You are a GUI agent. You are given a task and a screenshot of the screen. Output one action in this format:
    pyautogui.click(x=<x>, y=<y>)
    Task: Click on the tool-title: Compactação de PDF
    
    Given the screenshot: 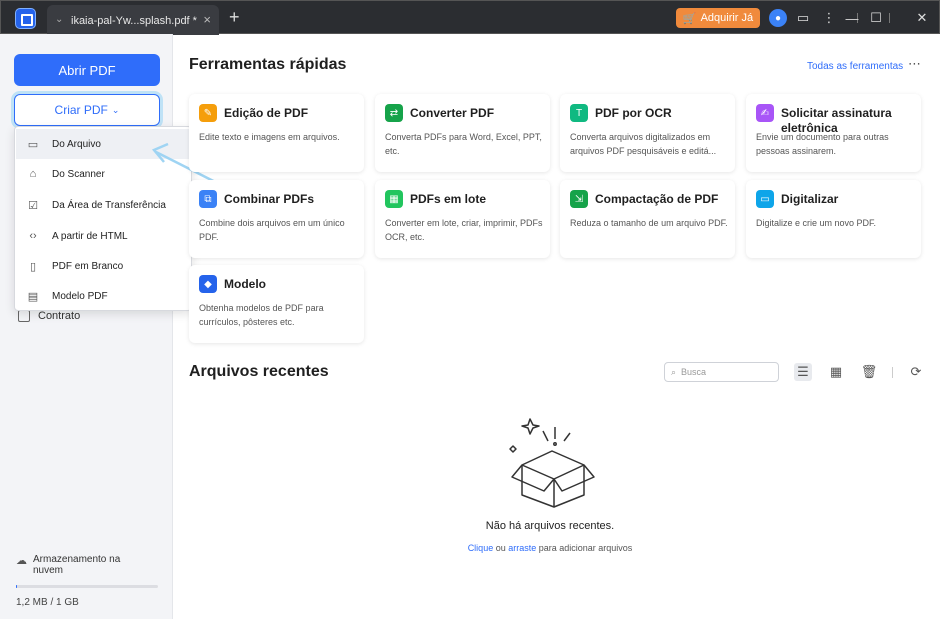 What is the action you would take?
    pyautogui.click(x=657, y=199)
    